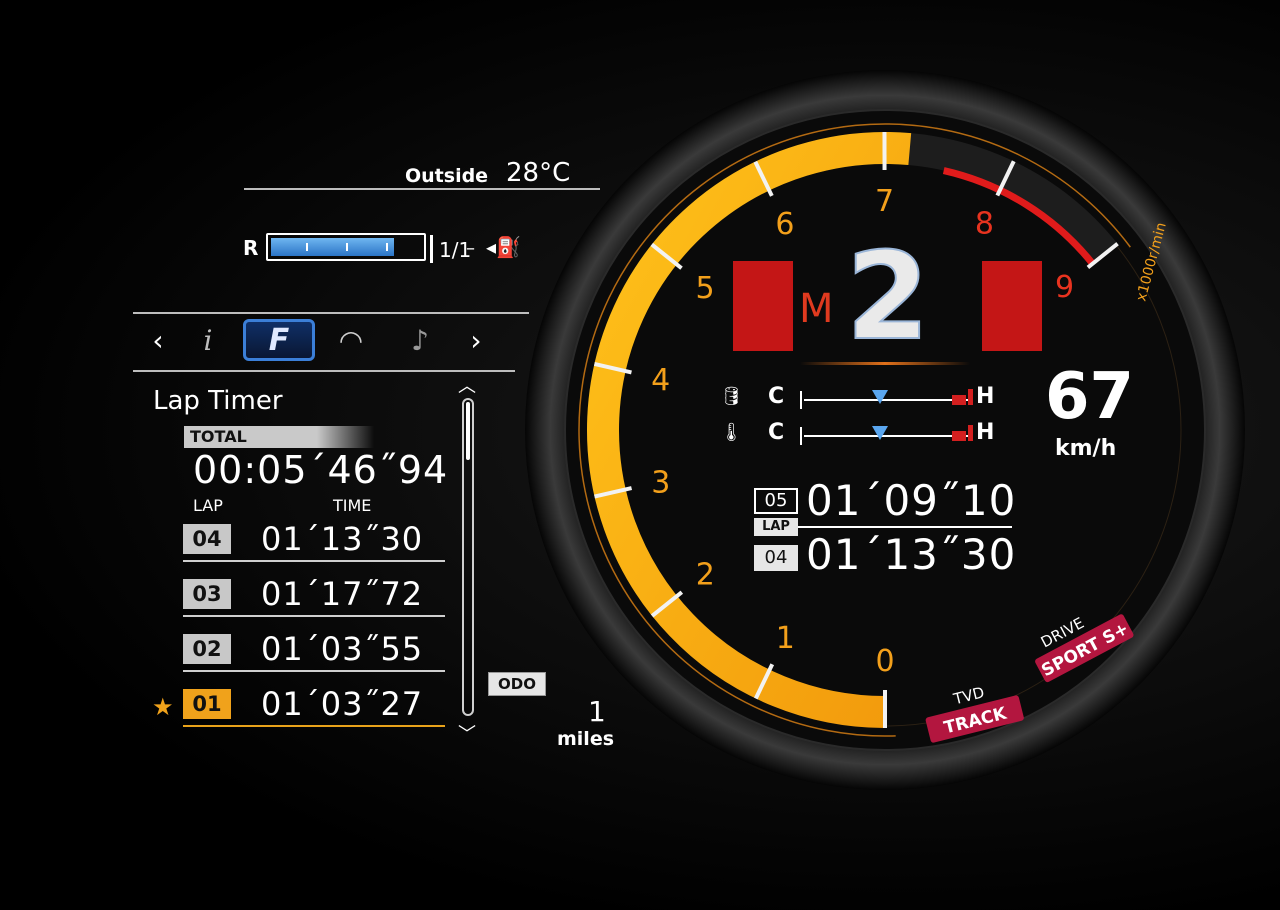 The width and height of the screenshot is (1280, 910). What do you see at coordinates (660, 482) in the screenshot?
I see `tach-tick-label: 3` at bounding box center [660, 482].